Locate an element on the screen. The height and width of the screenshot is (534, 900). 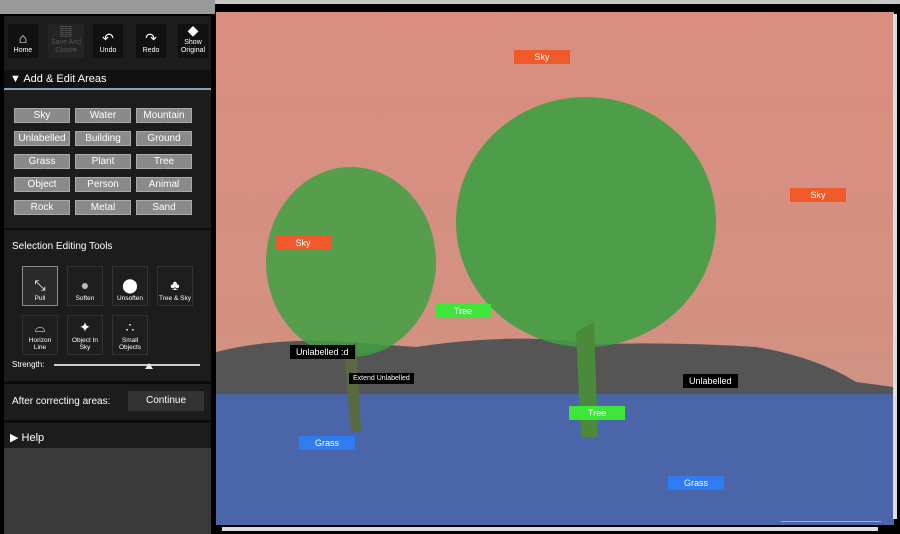
tool-label: Horizon Line is located at coordinates (40, 344).